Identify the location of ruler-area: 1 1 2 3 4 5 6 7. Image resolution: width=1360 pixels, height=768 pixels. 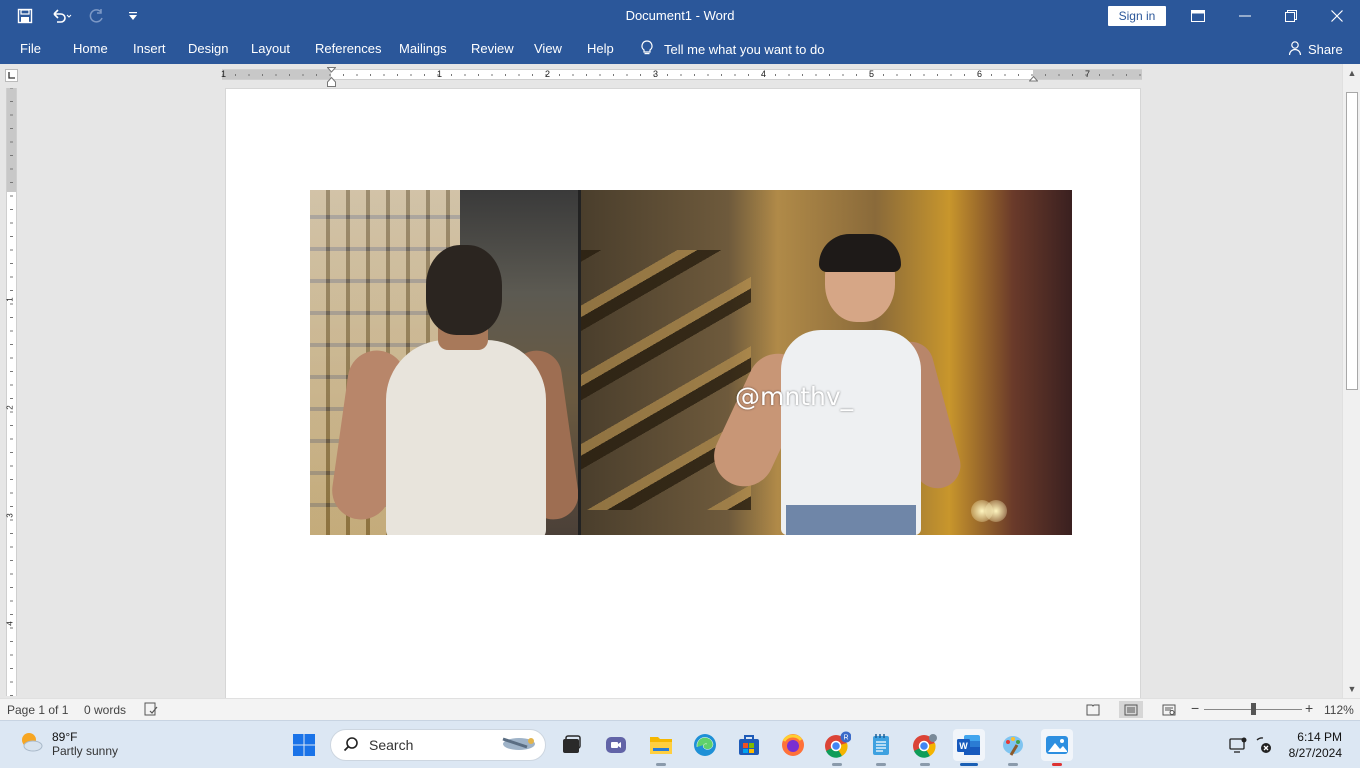
(680, 76).